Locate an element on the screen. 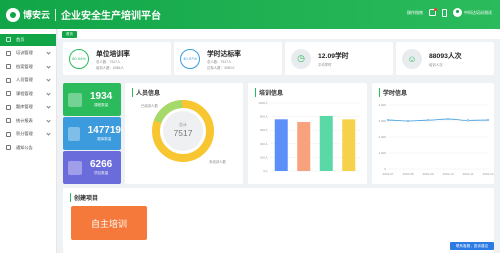  question-bank-icon is located at coordinates (74, 133).